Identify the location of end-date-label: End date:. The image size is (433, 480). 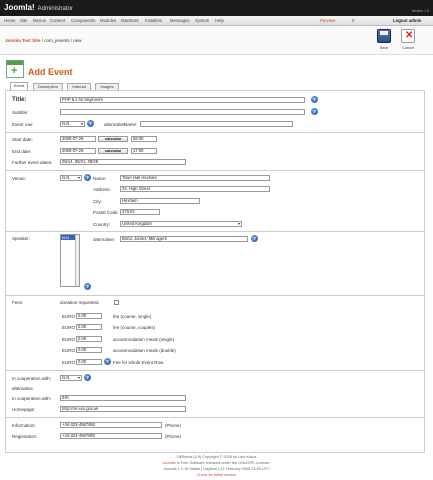
(22, 151).